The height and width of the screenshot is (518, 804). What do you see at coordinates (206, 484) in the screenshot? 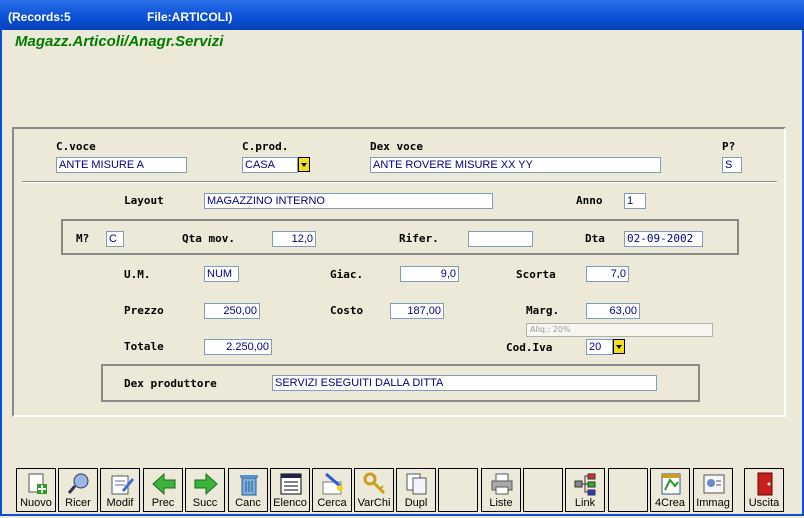
I see `arrow-right-icon` at bounding box center [206, 484].